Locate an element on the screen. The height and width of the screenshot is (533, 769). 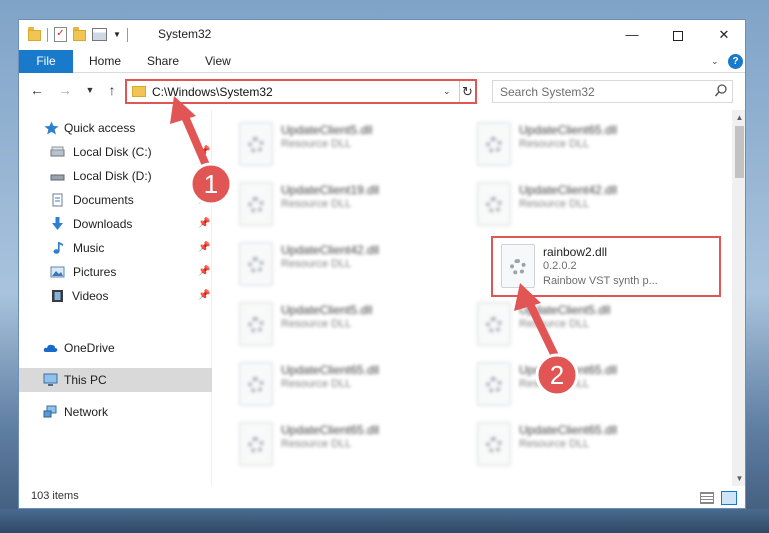
address-bar: C:\Windows\System32 ⌄ ↻ is located at coordinates (301, 91).